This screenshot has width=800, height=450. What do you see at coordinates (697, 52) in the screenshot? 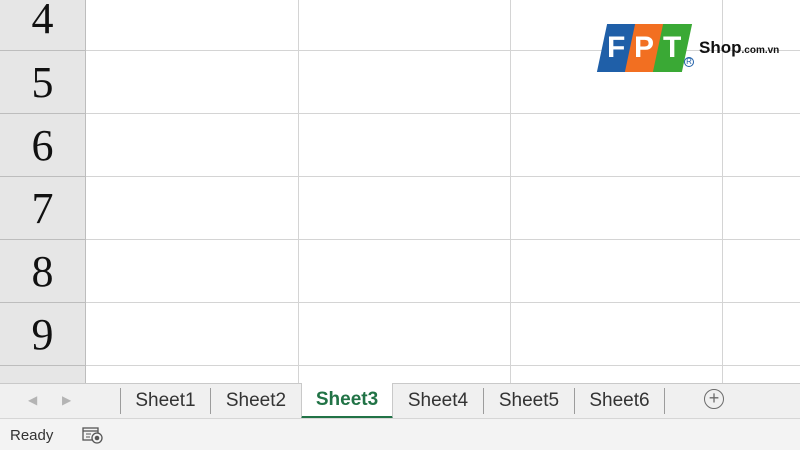
I see `fpt-shop-logo: F P T R Shop.com.vn` at bounding box center [697, 52].